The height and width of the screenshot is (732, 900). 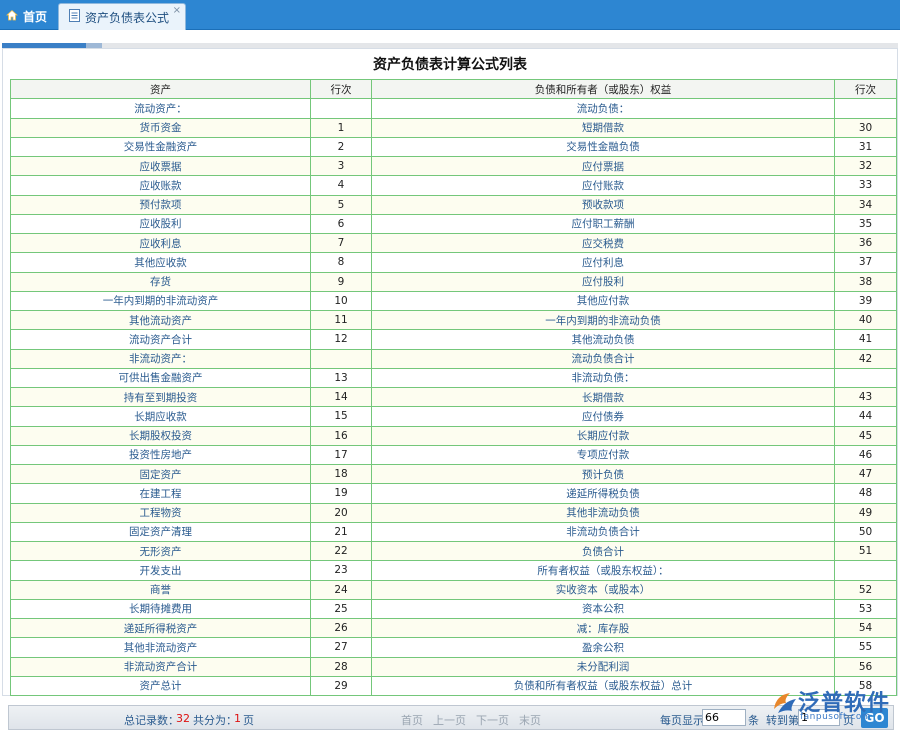 What do you see at coordinates (127, 17) in the screenshot?
I see `tab-active-label: 资产负债表公式` at bounding box center [127, 17].